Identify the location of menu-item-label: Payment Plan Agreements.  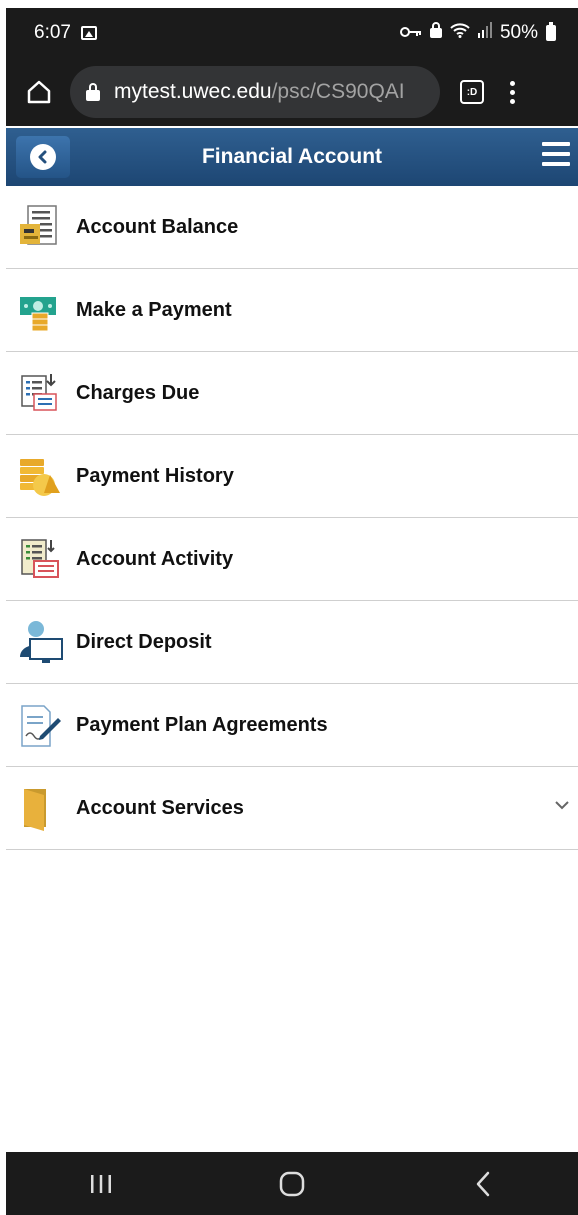
(202, 724).